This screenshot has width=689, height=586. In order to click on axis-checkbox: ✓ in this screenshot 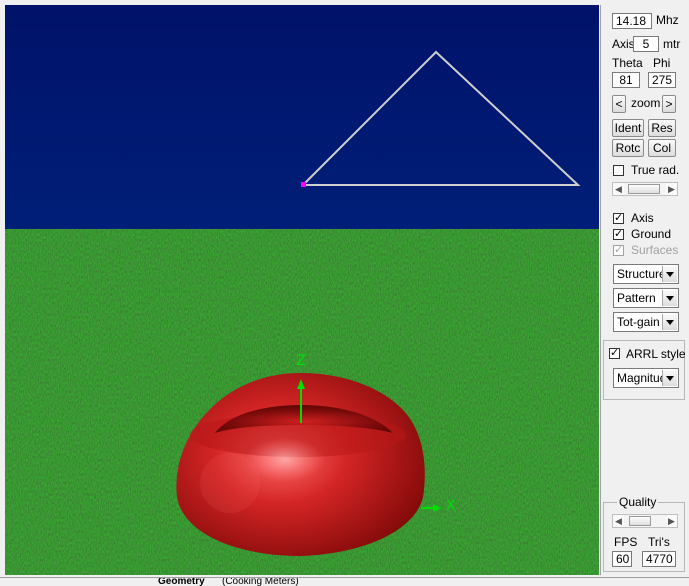, I will do `click(618, 218)`.